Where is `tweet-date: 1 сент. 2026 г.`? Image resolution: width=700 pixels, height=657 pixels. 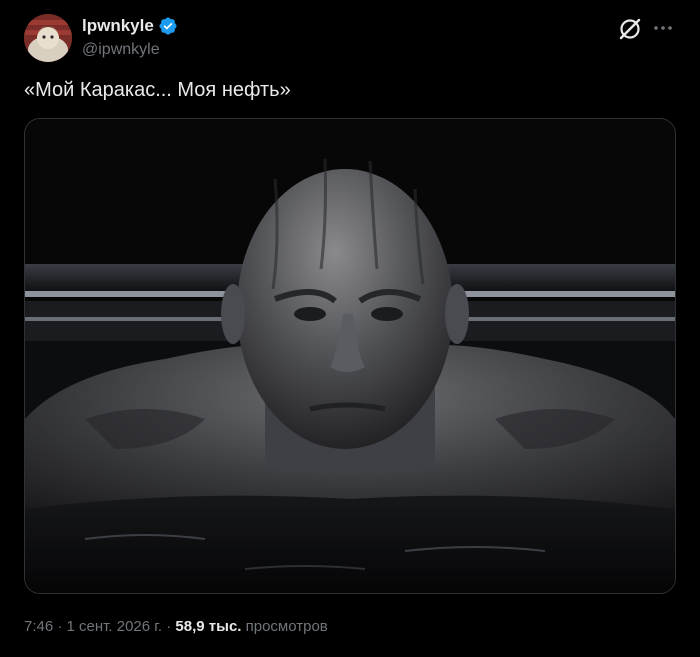 tweet-date: 1 сент. 2026 г. is located at coordinates (115, 626).